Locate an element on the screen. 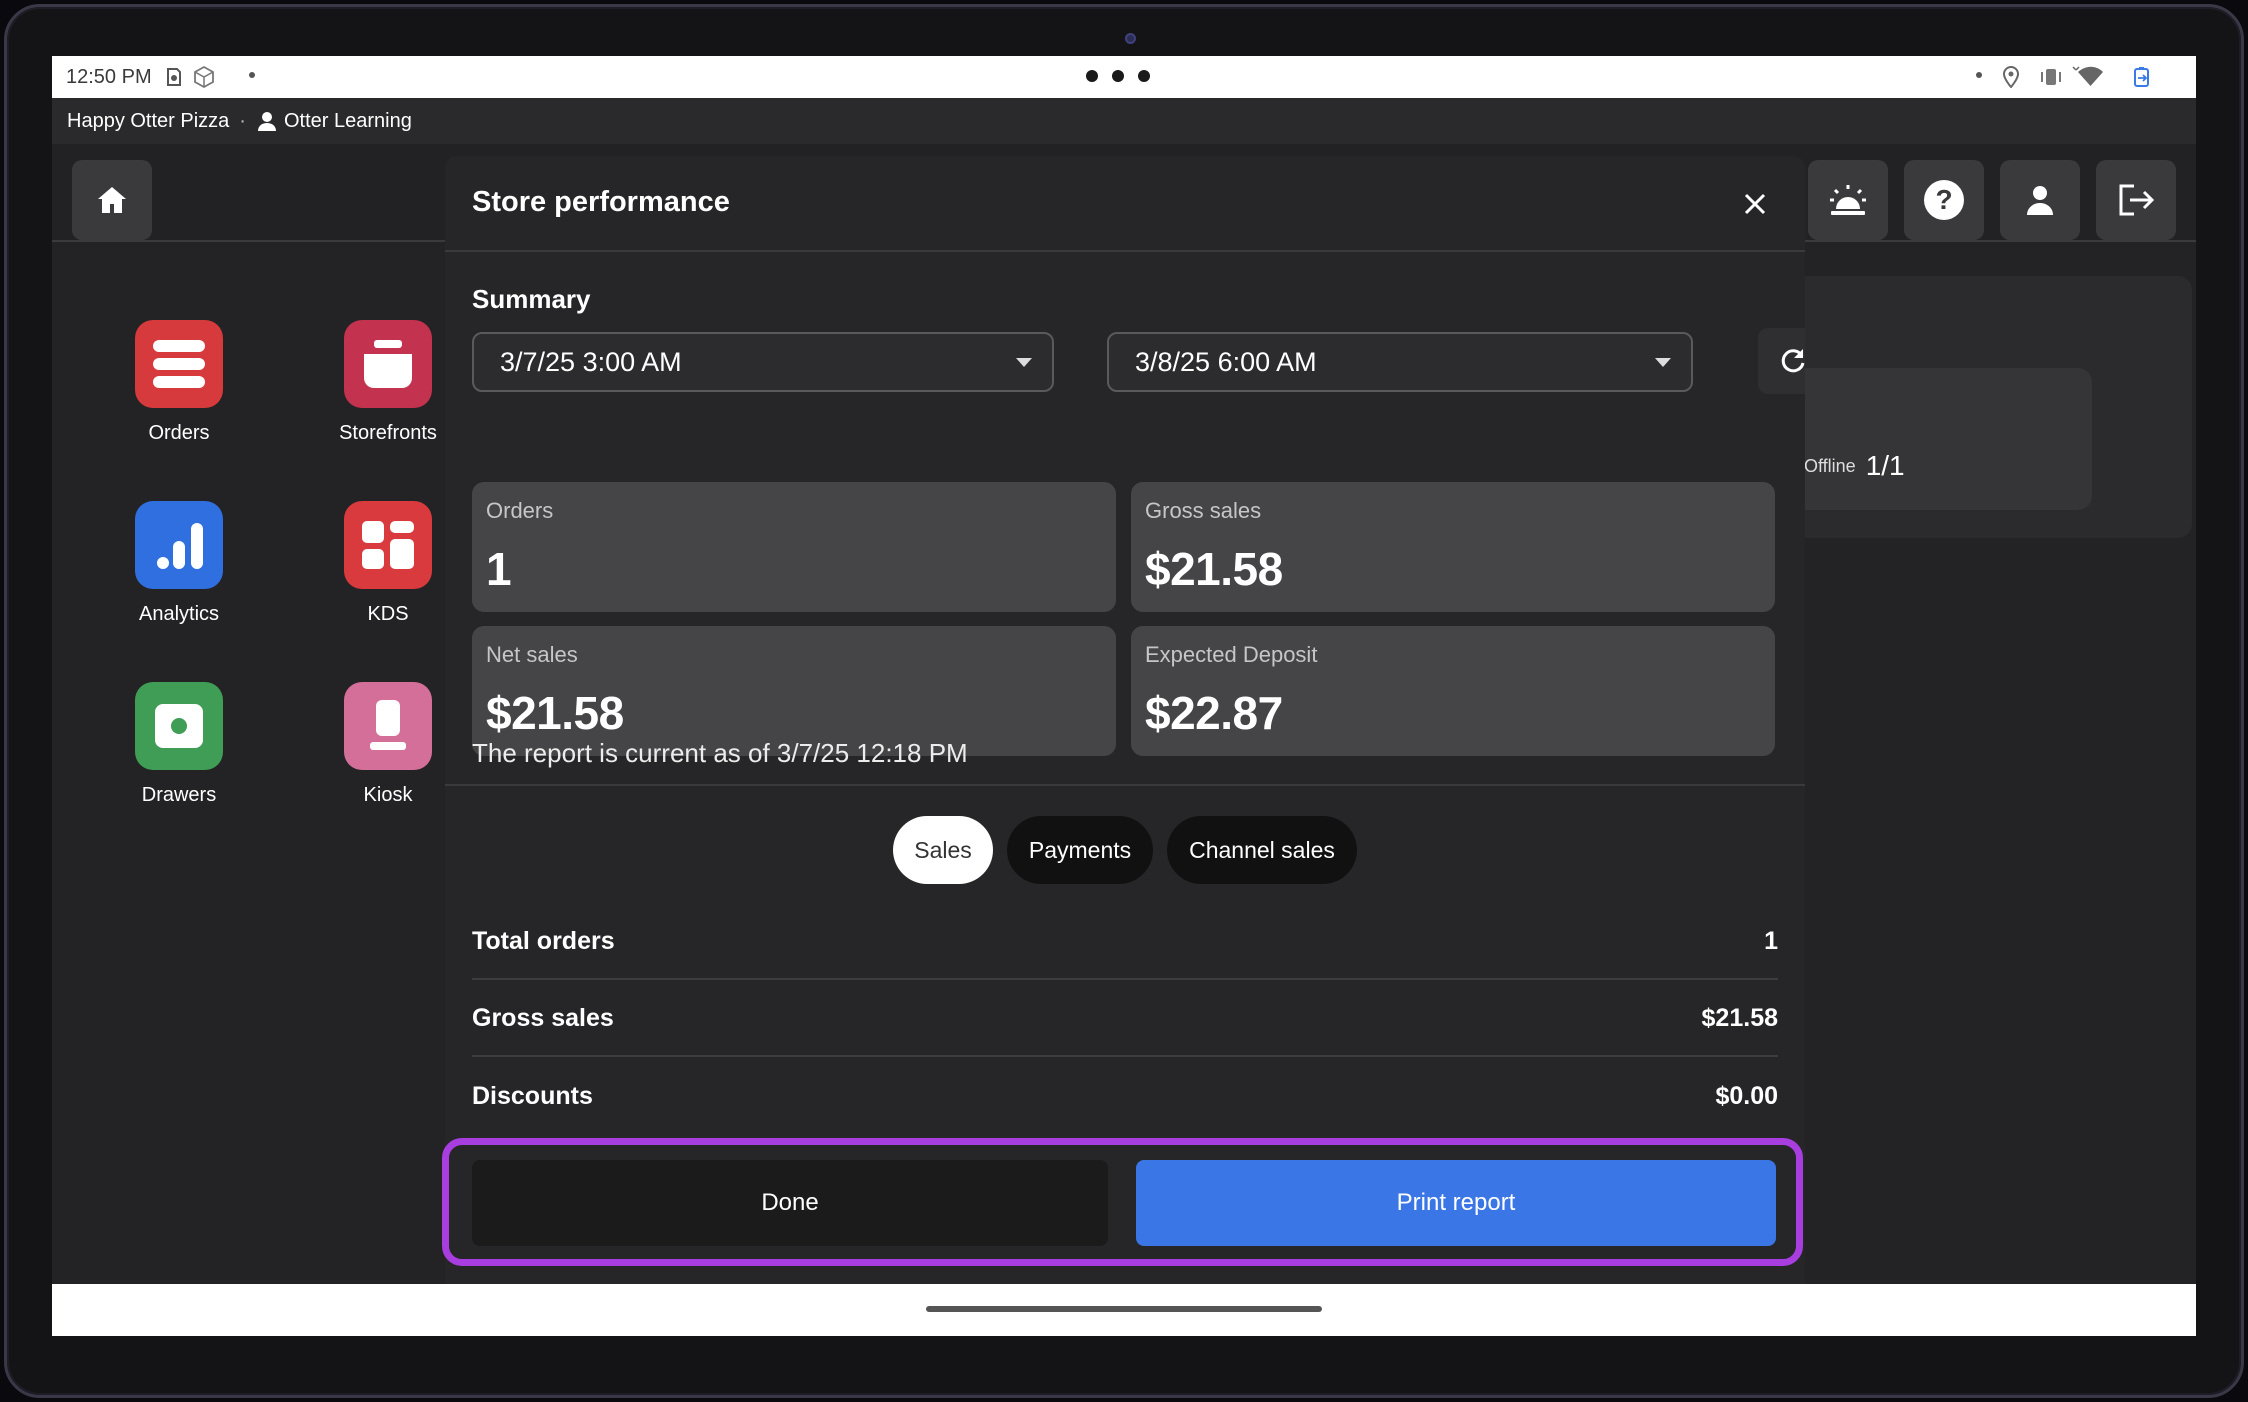  logout-button is located at coordinates (2136, 200).